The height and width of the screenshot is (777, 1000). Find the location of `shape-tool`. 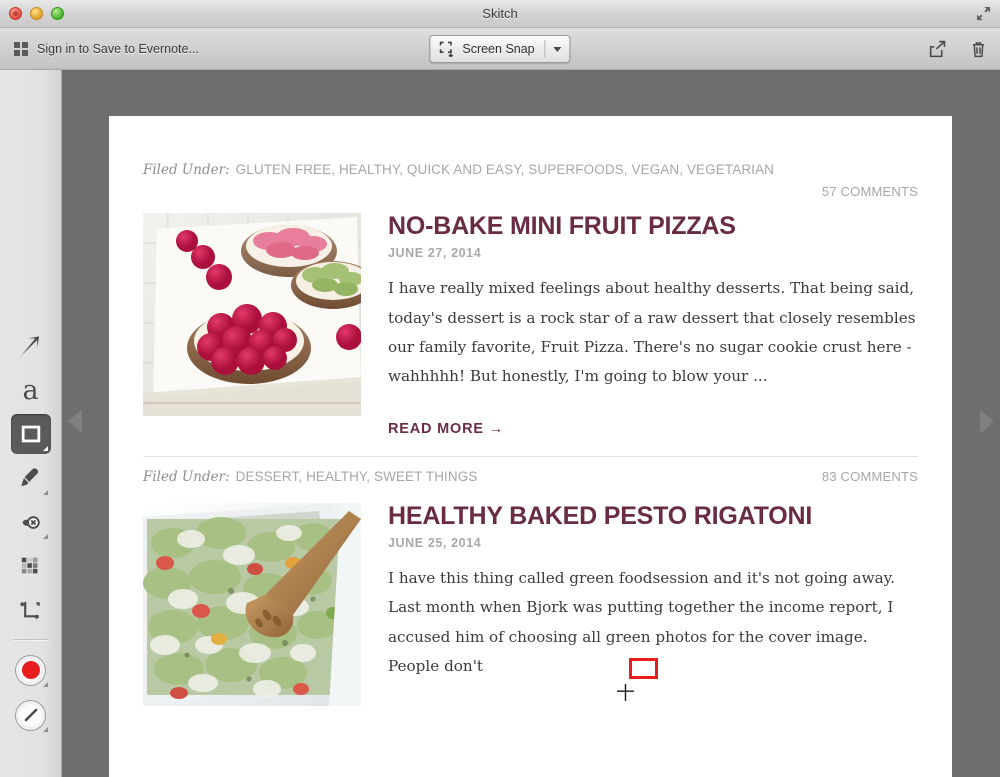

shape-tool is located at coordinates (30, 434).